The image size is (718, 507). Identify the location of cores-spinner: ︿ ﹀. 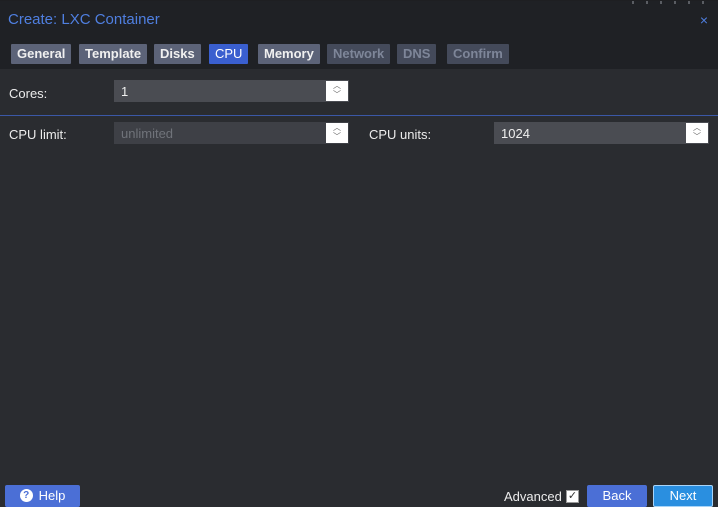
(337, 91).